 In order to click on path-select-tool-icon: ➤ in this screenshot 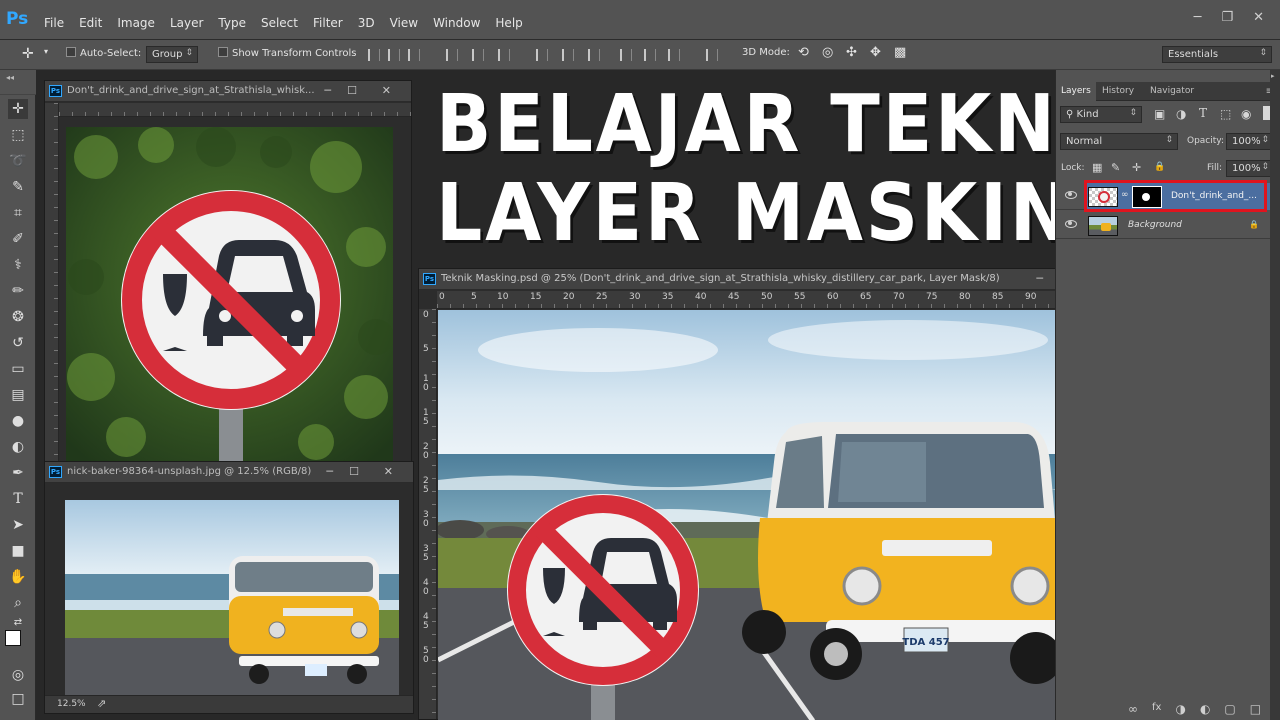, I will do `click(18, 525)`.